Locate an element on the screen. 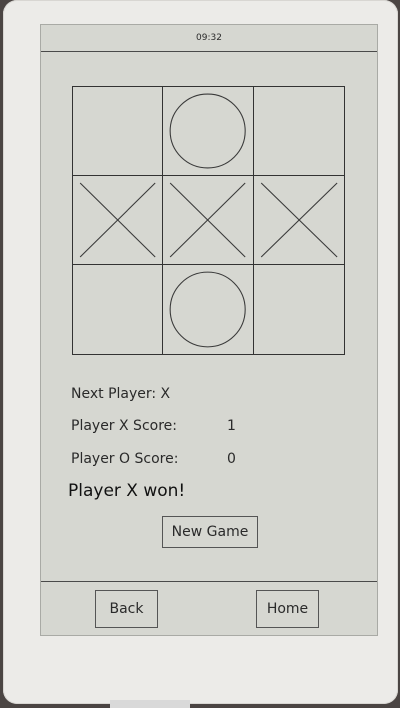 The image size is (400, 708). new-game-button: New Game is located at coordinates (210, 532).